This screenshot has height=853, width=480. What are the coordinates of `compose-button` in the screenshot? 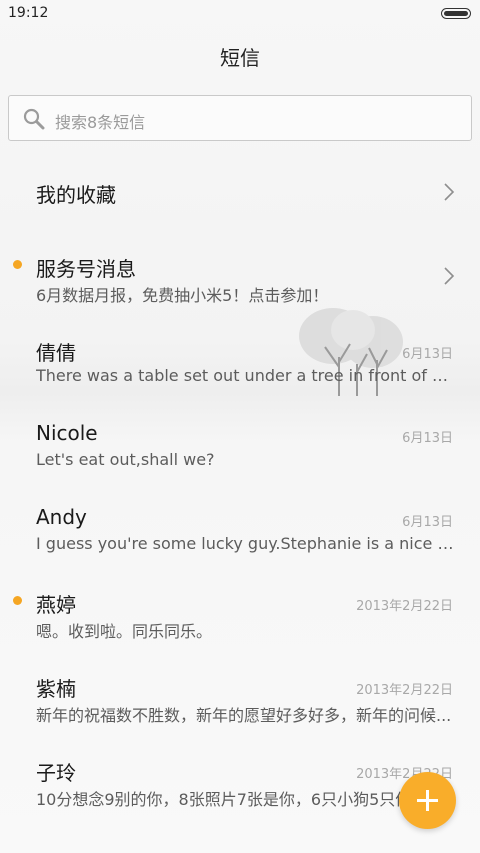 It's located at (427, 800).